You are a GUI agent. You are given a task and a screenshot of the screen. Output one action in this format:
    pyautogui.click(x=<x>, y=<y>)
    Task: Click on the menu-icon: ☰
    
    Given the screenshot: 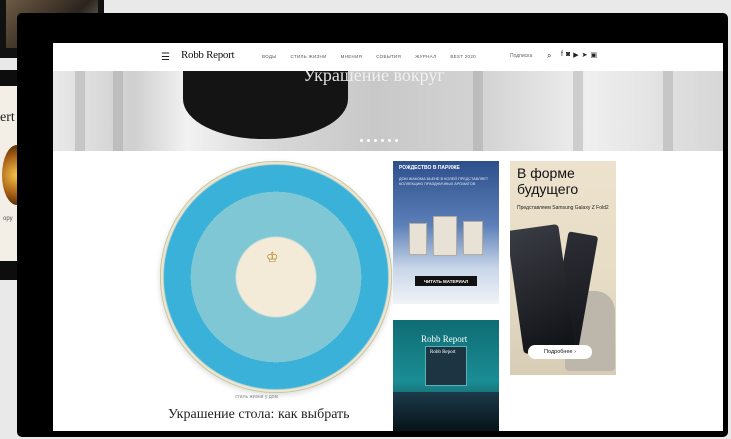 What is the action you would take?
    pyautogui.click(x=165, y=57)
    